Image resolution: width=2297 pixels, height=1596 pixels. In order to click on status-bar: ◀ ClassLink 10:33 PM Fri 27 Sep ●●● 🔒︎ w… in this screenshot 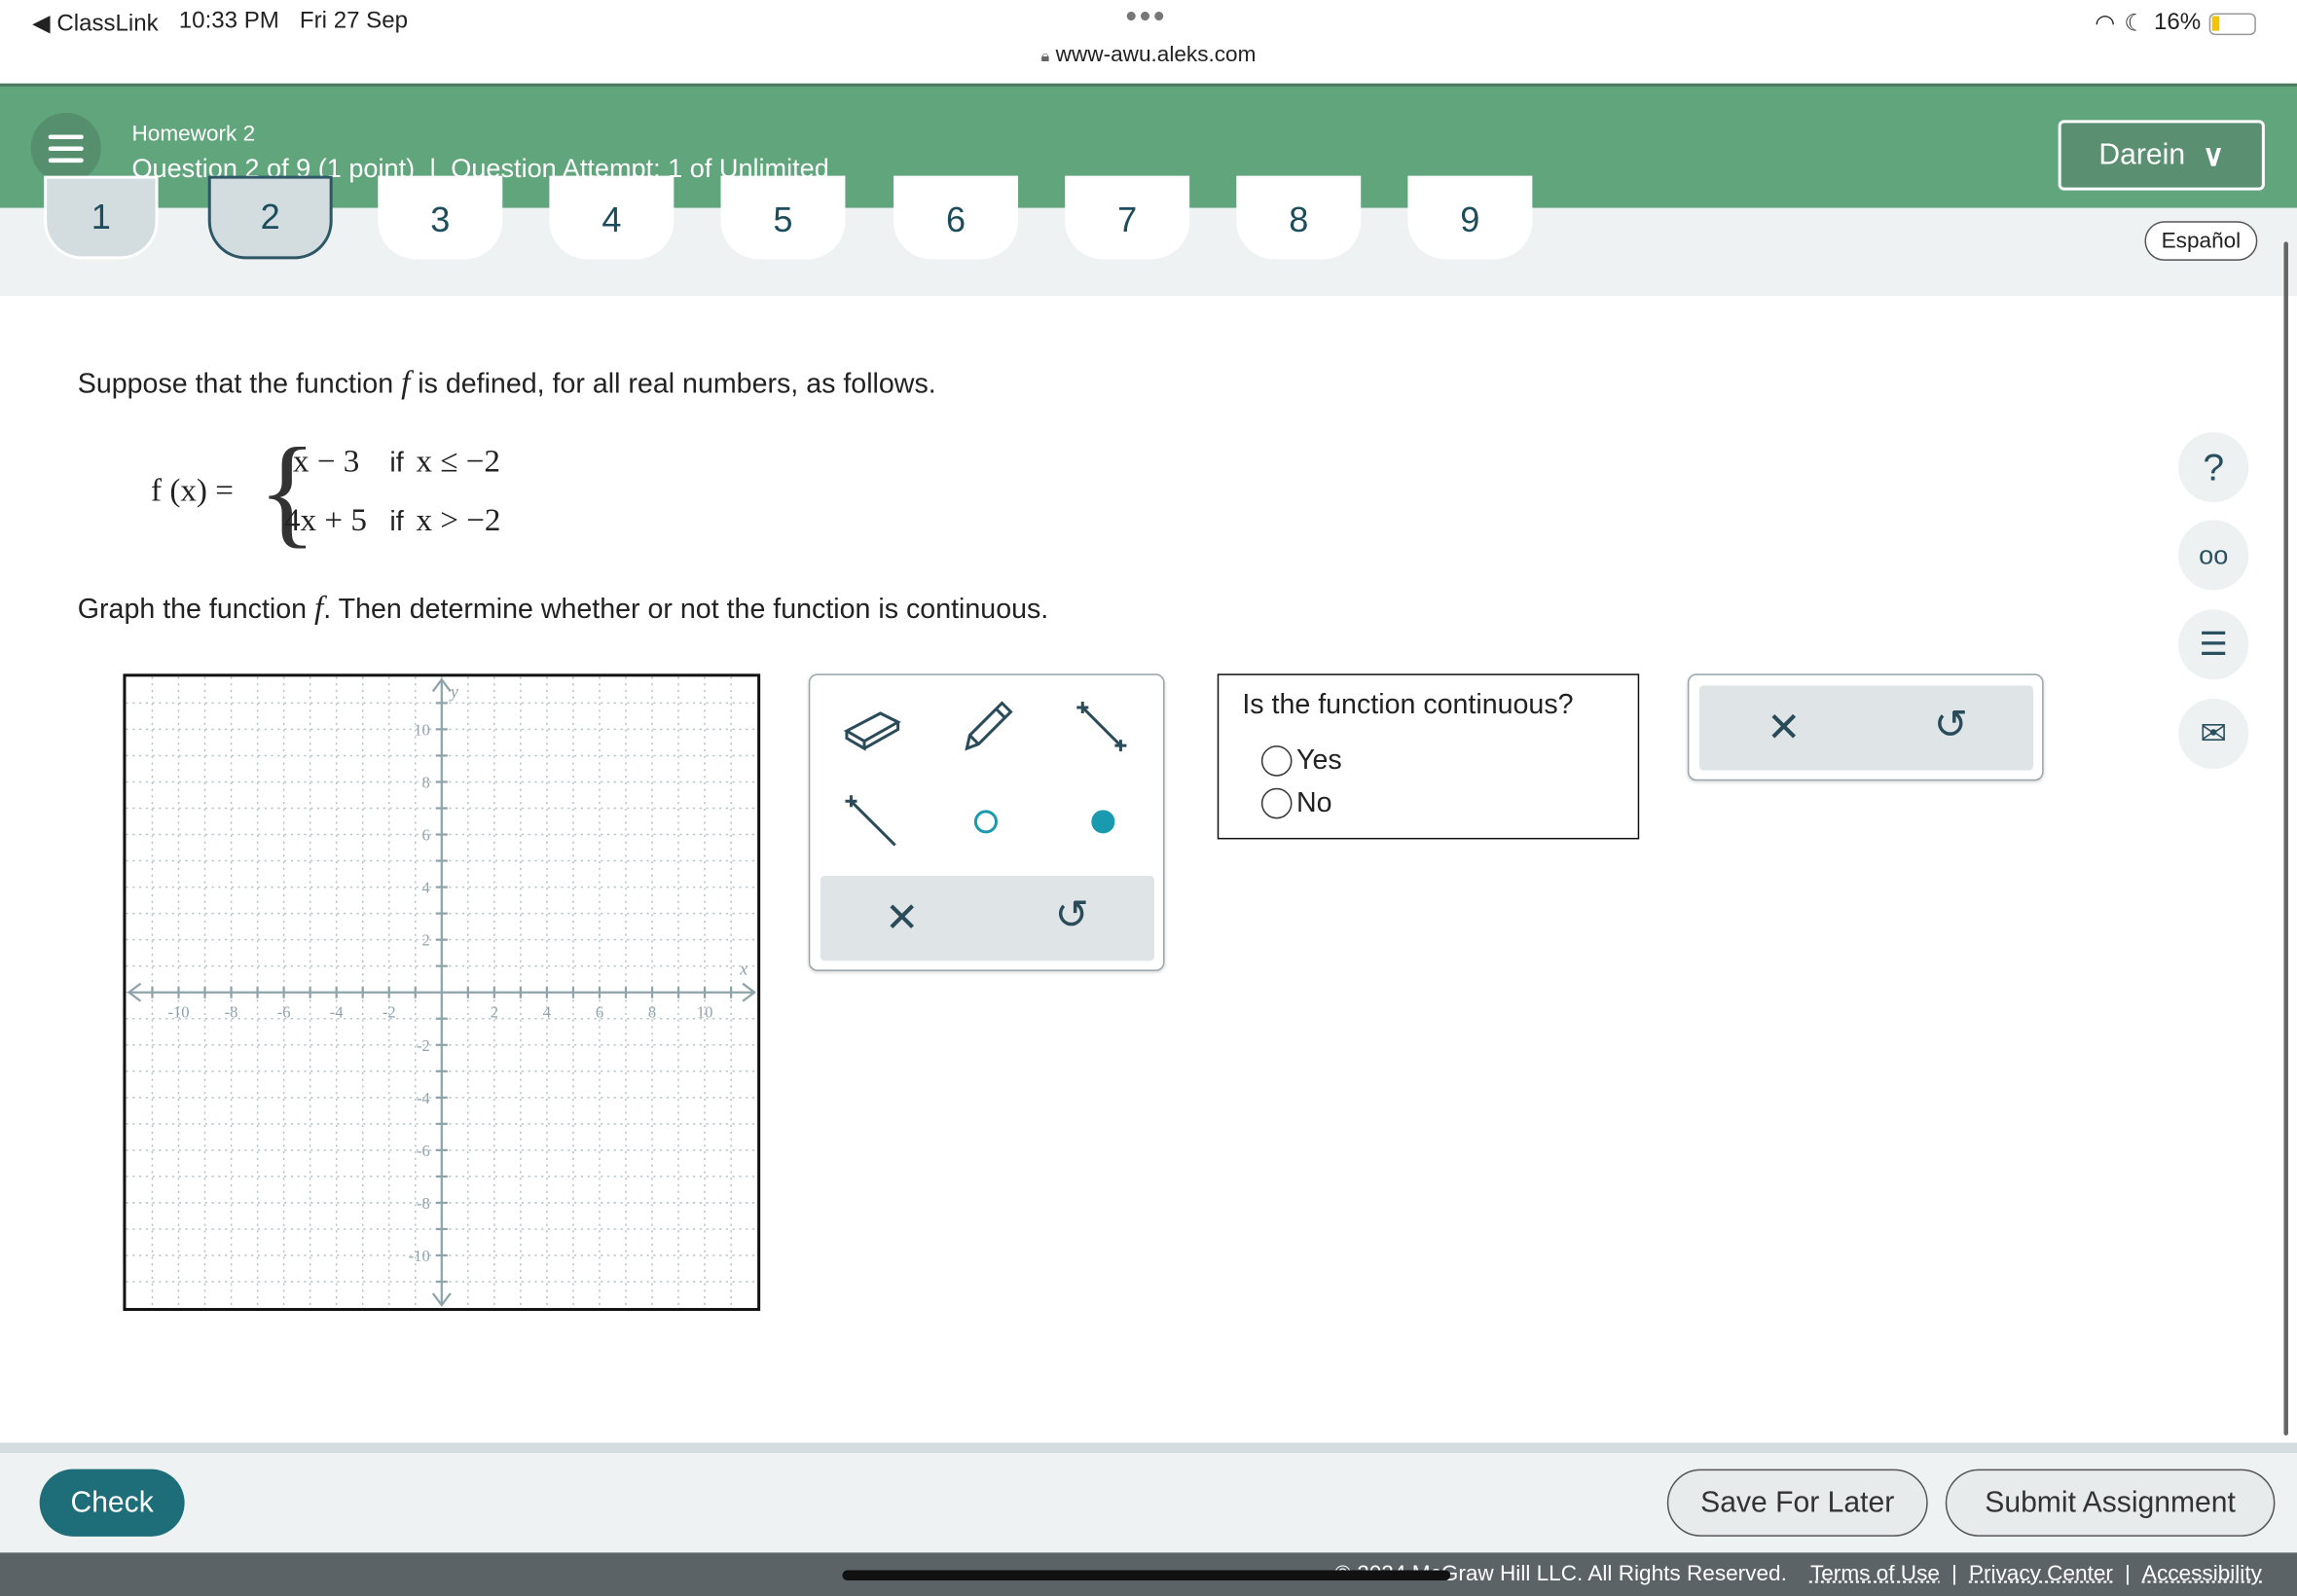, I will do `click(1148, 42)`.